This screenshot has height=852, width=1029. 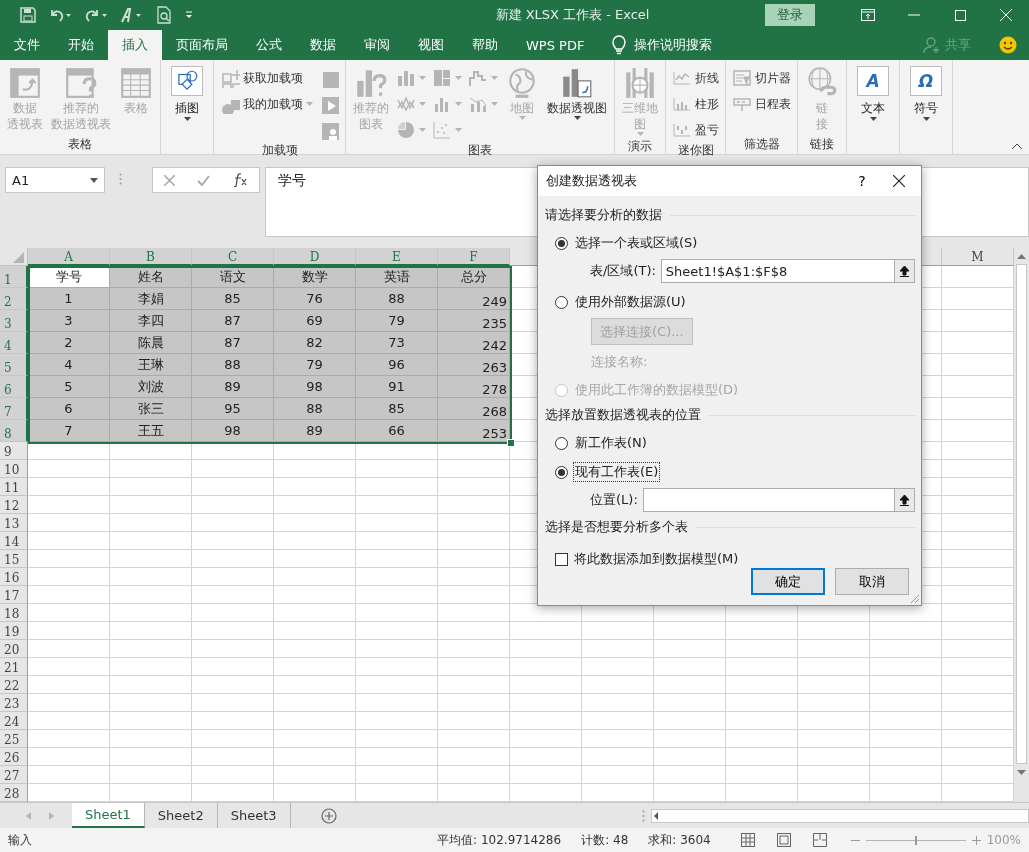 What do you see at coordinates (656, 559) in the screenshot?
I see `checkbox-label: 将此数据添加到数据模型(M)` at bounding box center [656, 559].